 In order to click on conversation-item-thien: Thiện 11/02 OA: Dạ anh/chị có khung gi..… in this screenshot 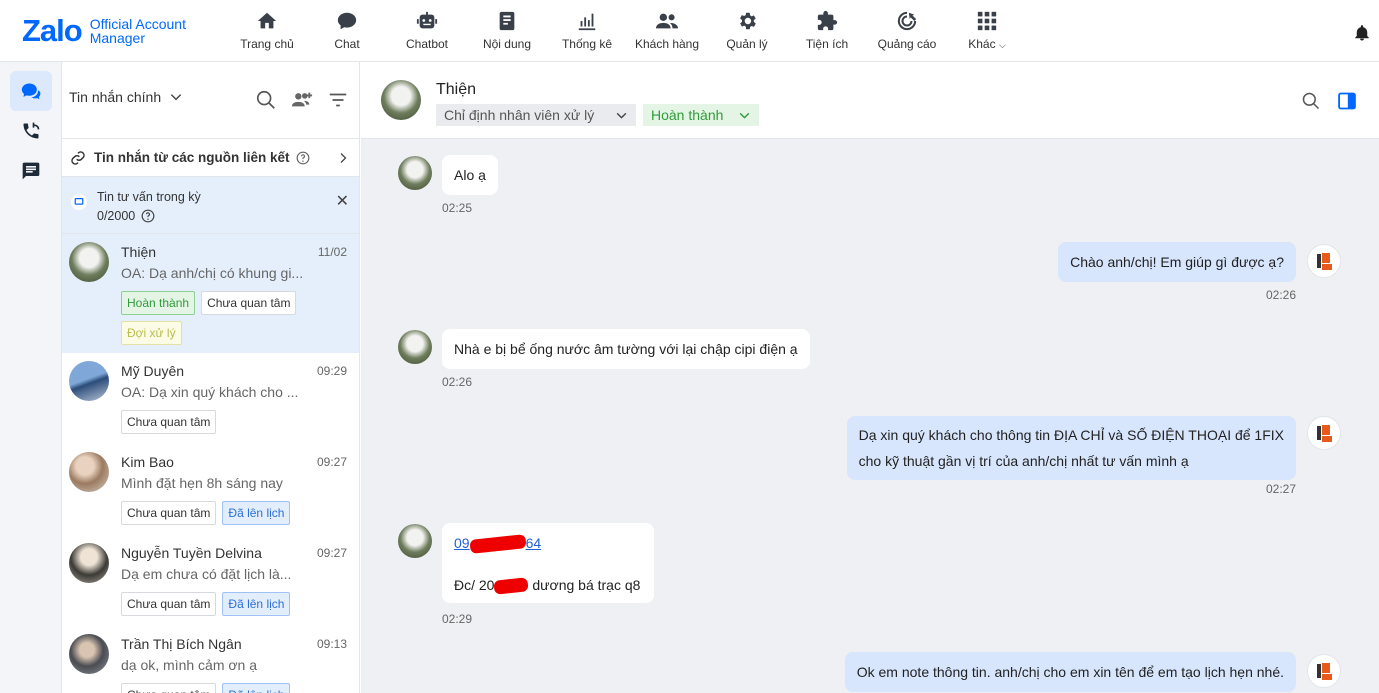, I will do `click(210, 293)`.